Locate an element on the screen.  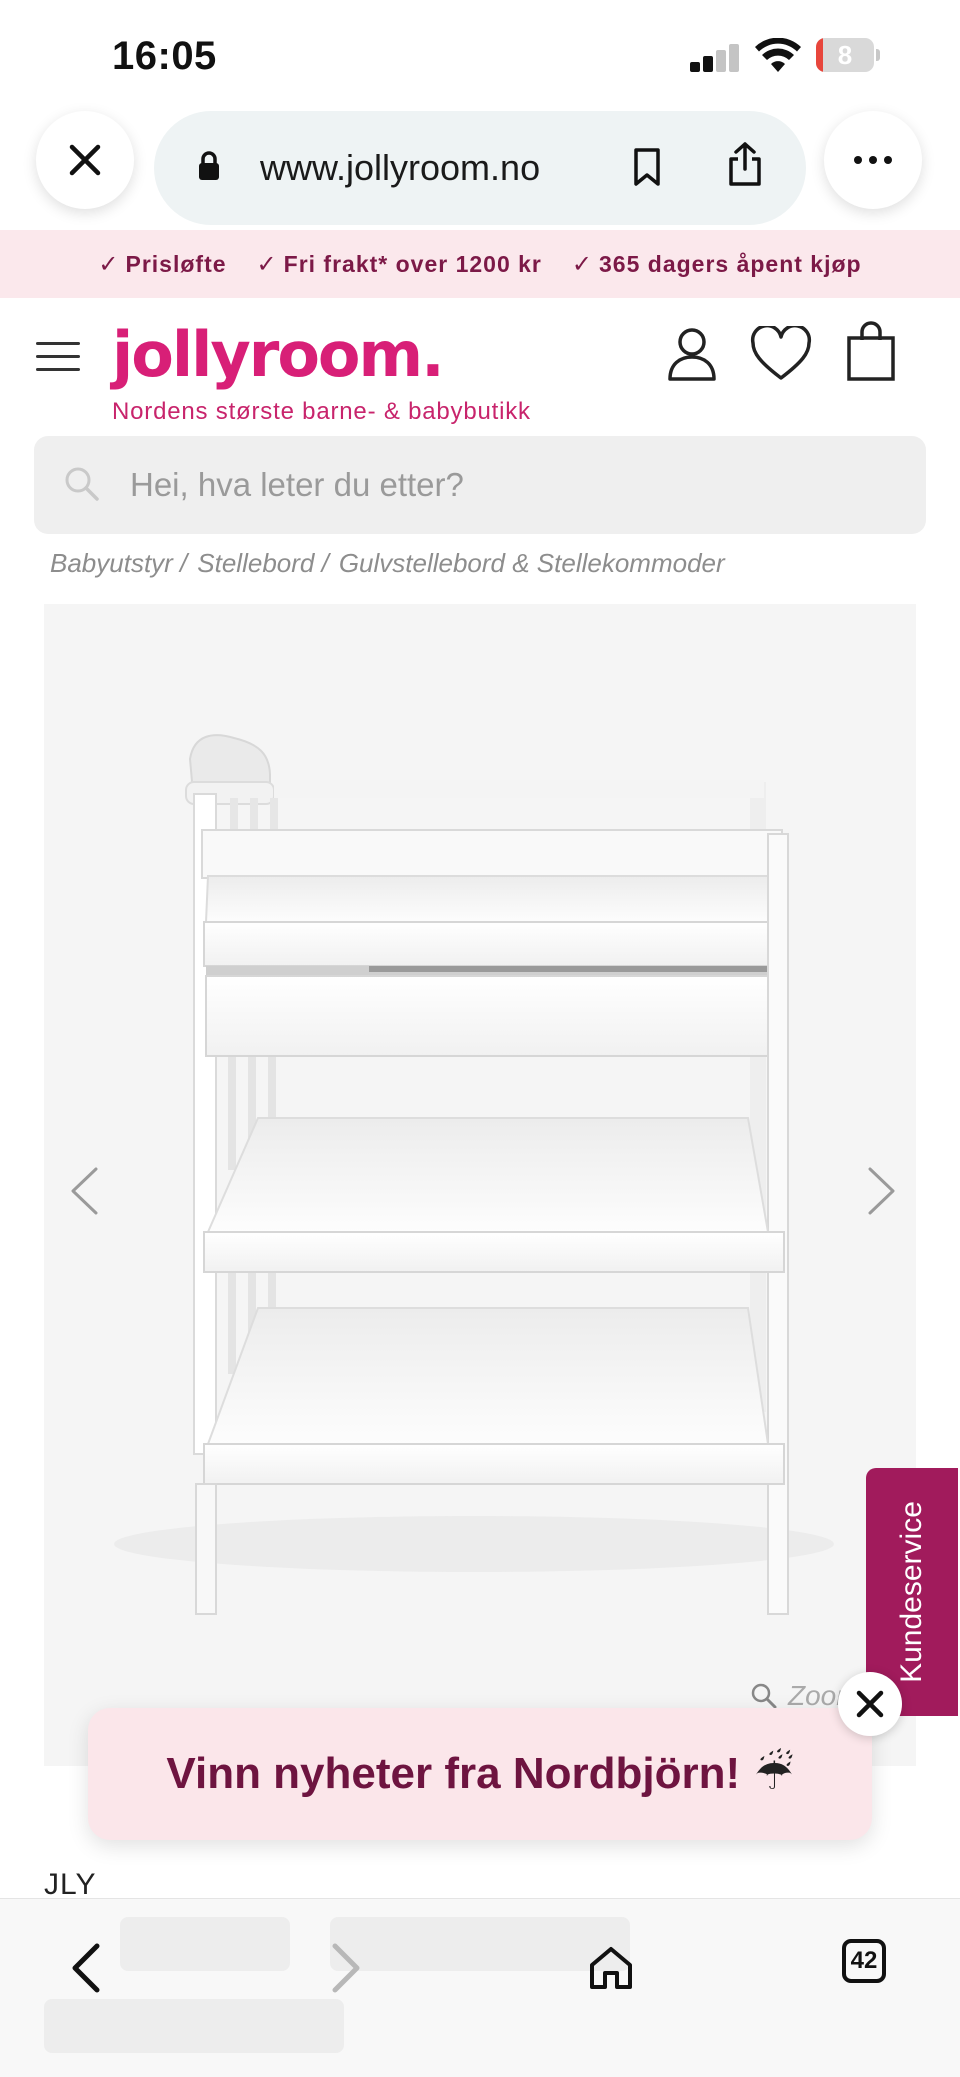
search-input is located at coordinates (510, 485).